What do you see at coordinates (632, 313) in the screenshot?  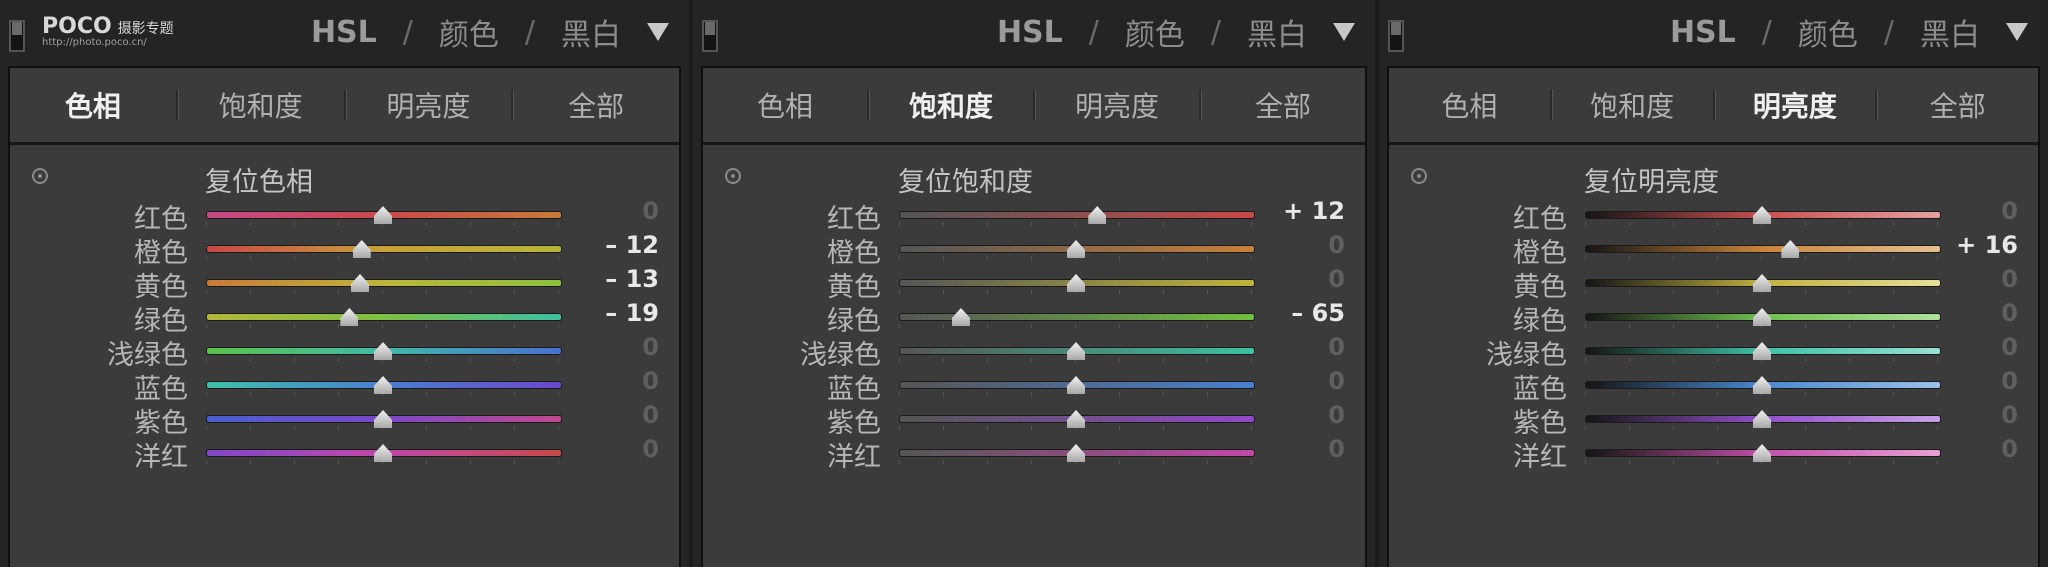 I see `slider-value: – 19` at bounding box center [632, 313].